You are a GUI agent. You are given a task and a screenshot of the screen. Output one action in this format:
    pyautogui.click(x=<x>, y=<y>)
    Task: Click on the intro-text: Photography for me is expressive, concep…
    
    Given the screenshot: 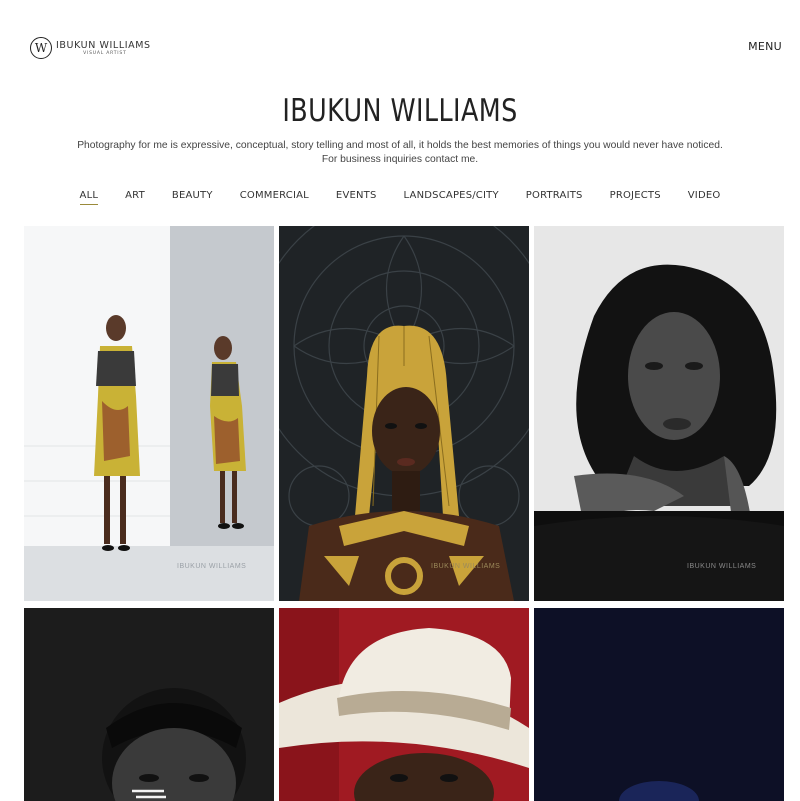 What is the action you would take?
    pyautogui.click(x=400, y=153)
    